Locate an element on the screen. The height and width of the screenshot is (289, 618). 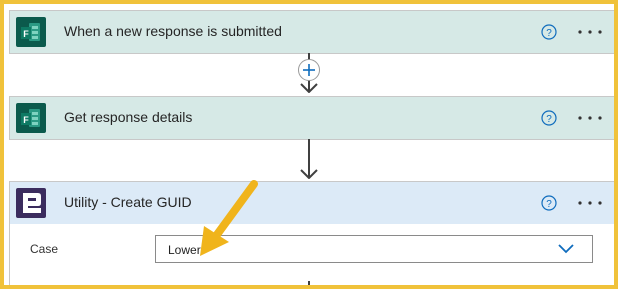
step-title: Get response details is located at coordinates (128, 117).